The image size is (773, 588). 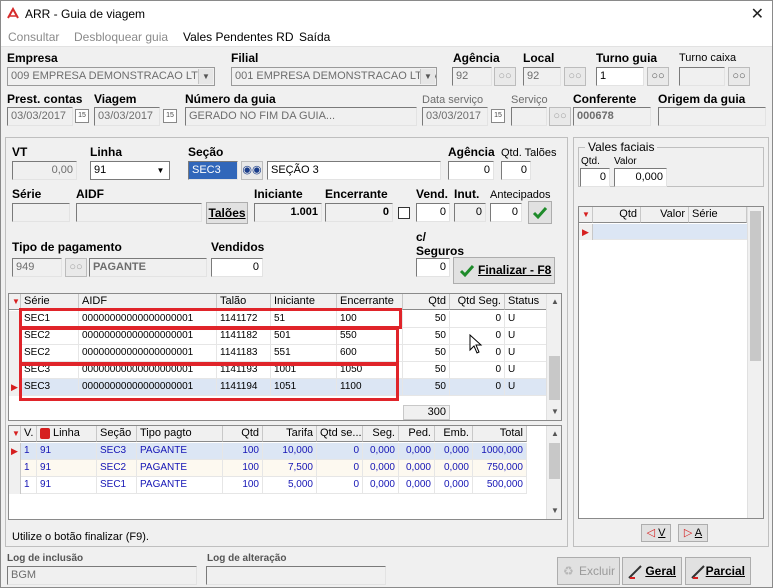 I want to click on vales-col-valor: Valor, so click(x=665, y=215).